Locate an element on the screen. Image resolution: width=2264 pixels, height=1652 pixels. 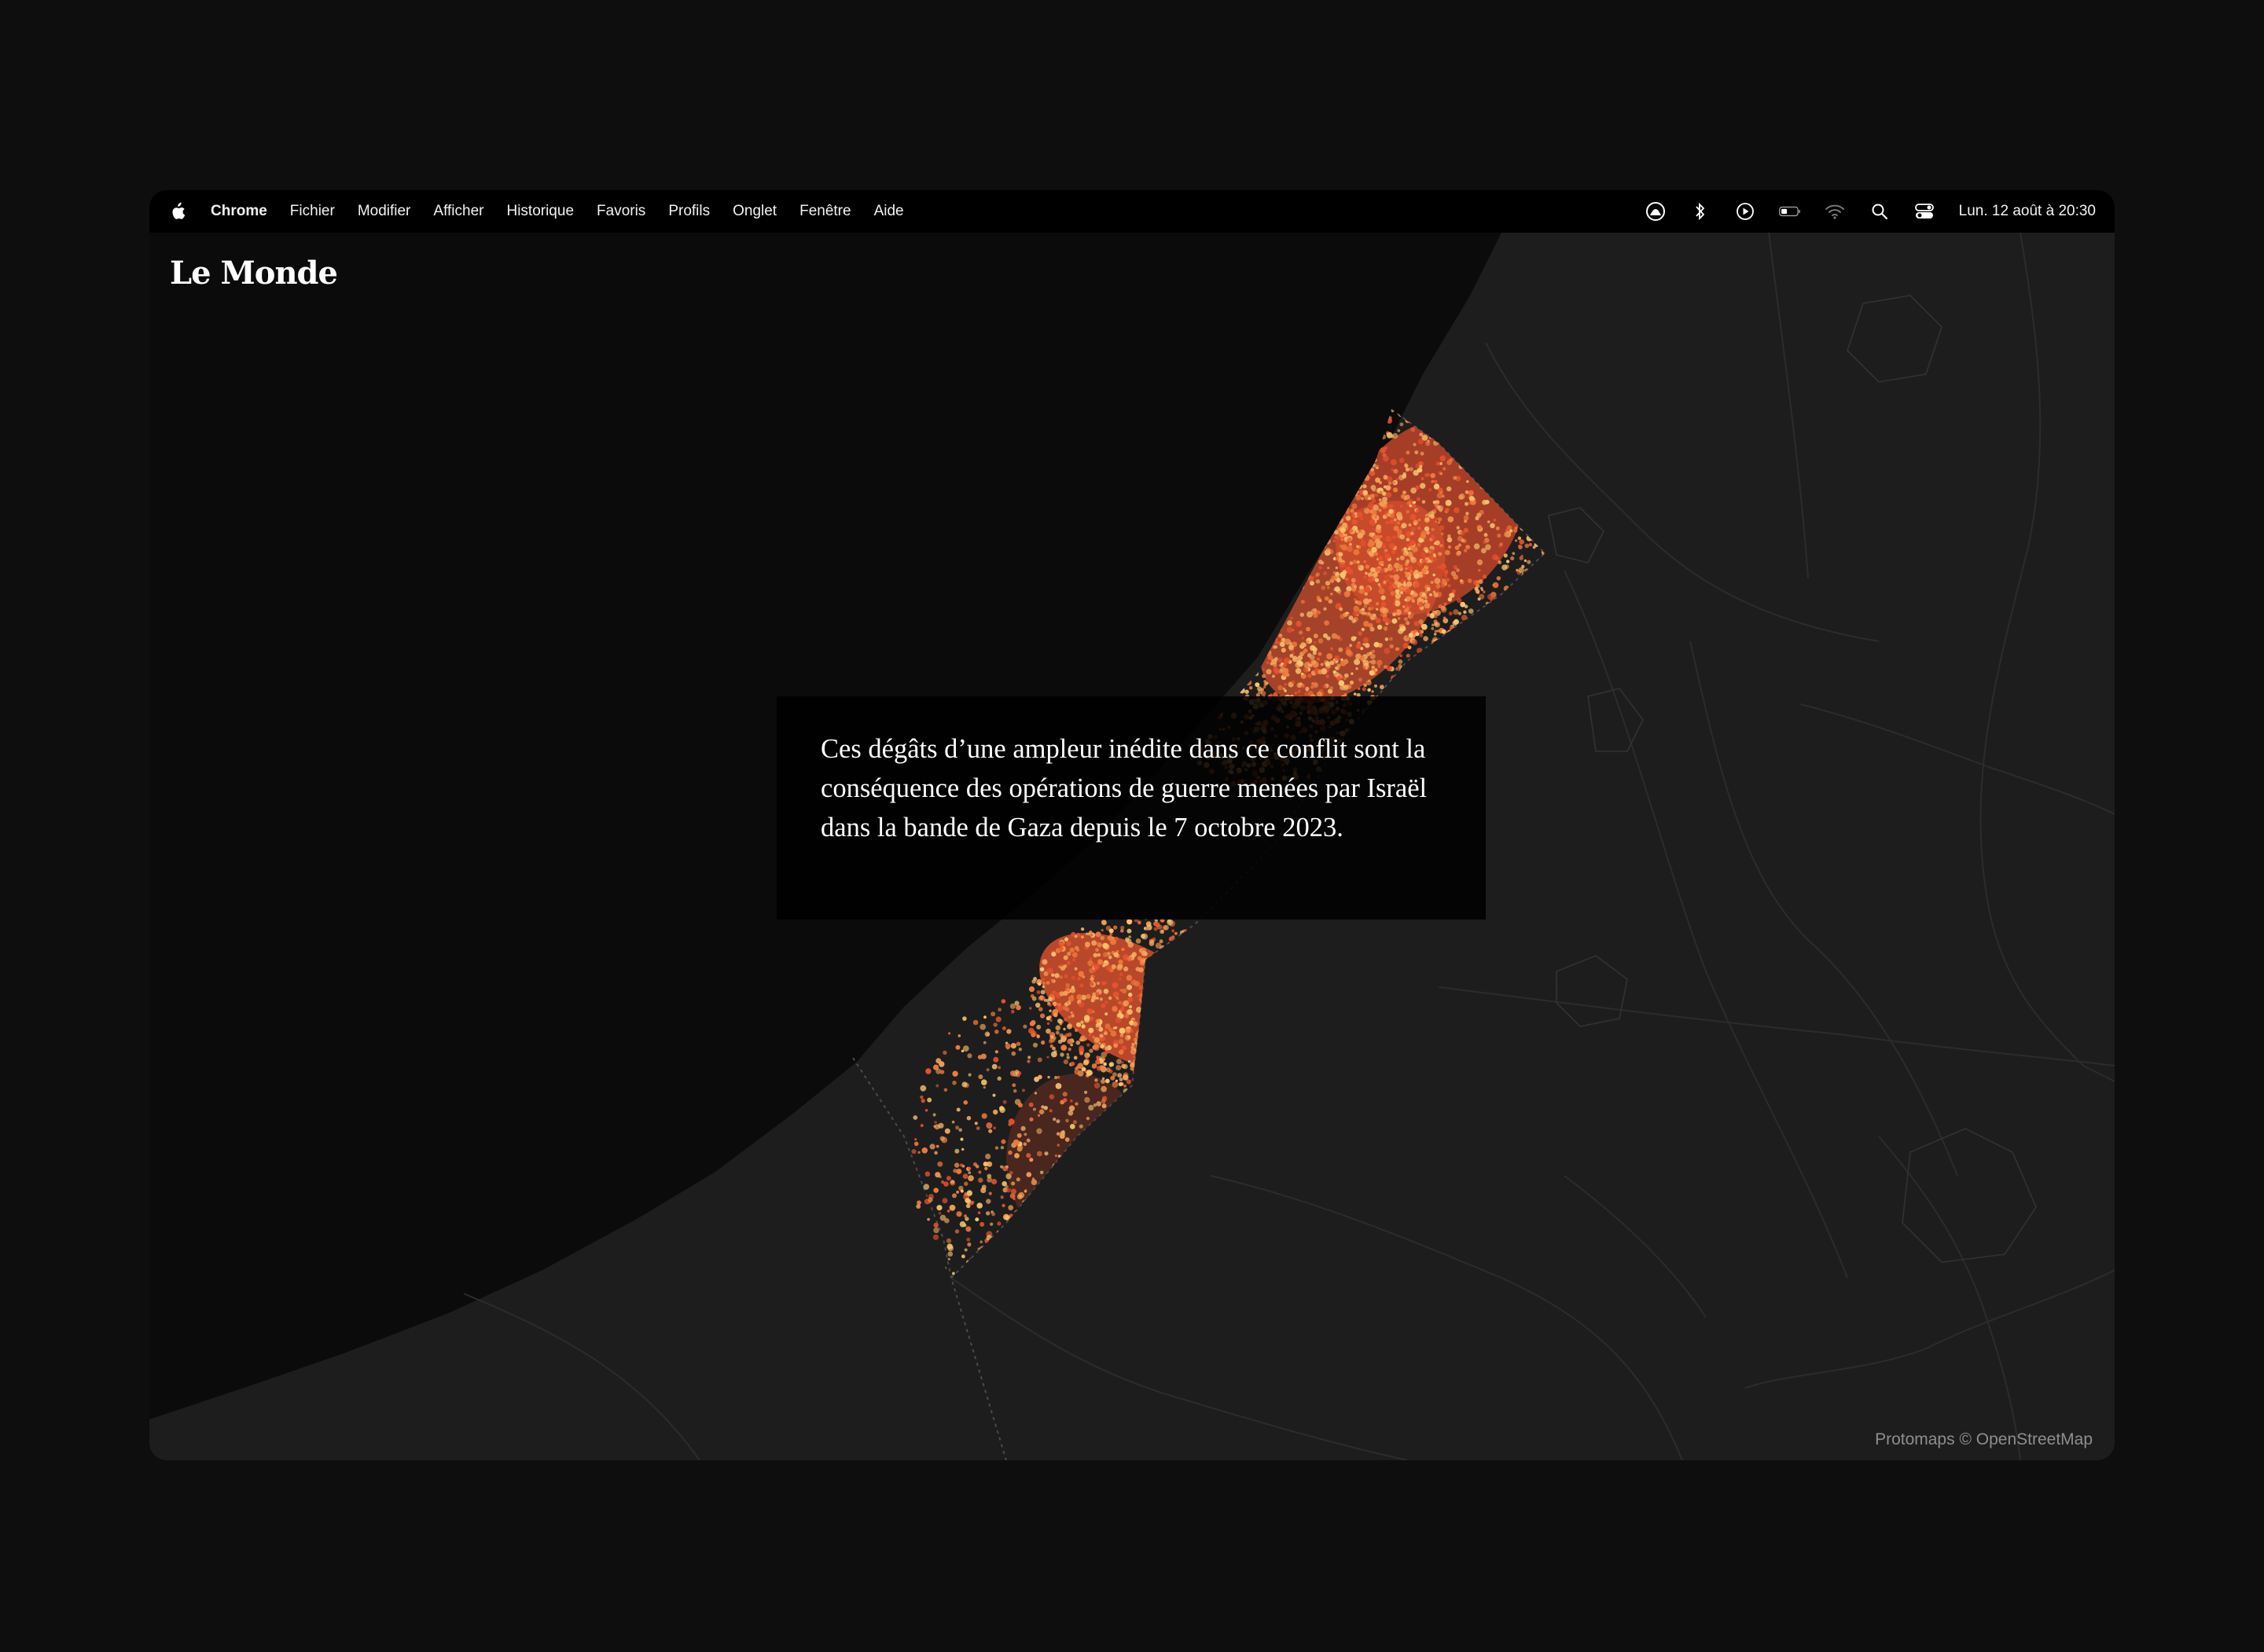
menu-app-name: Chrome is located at coordinates (239, 211).